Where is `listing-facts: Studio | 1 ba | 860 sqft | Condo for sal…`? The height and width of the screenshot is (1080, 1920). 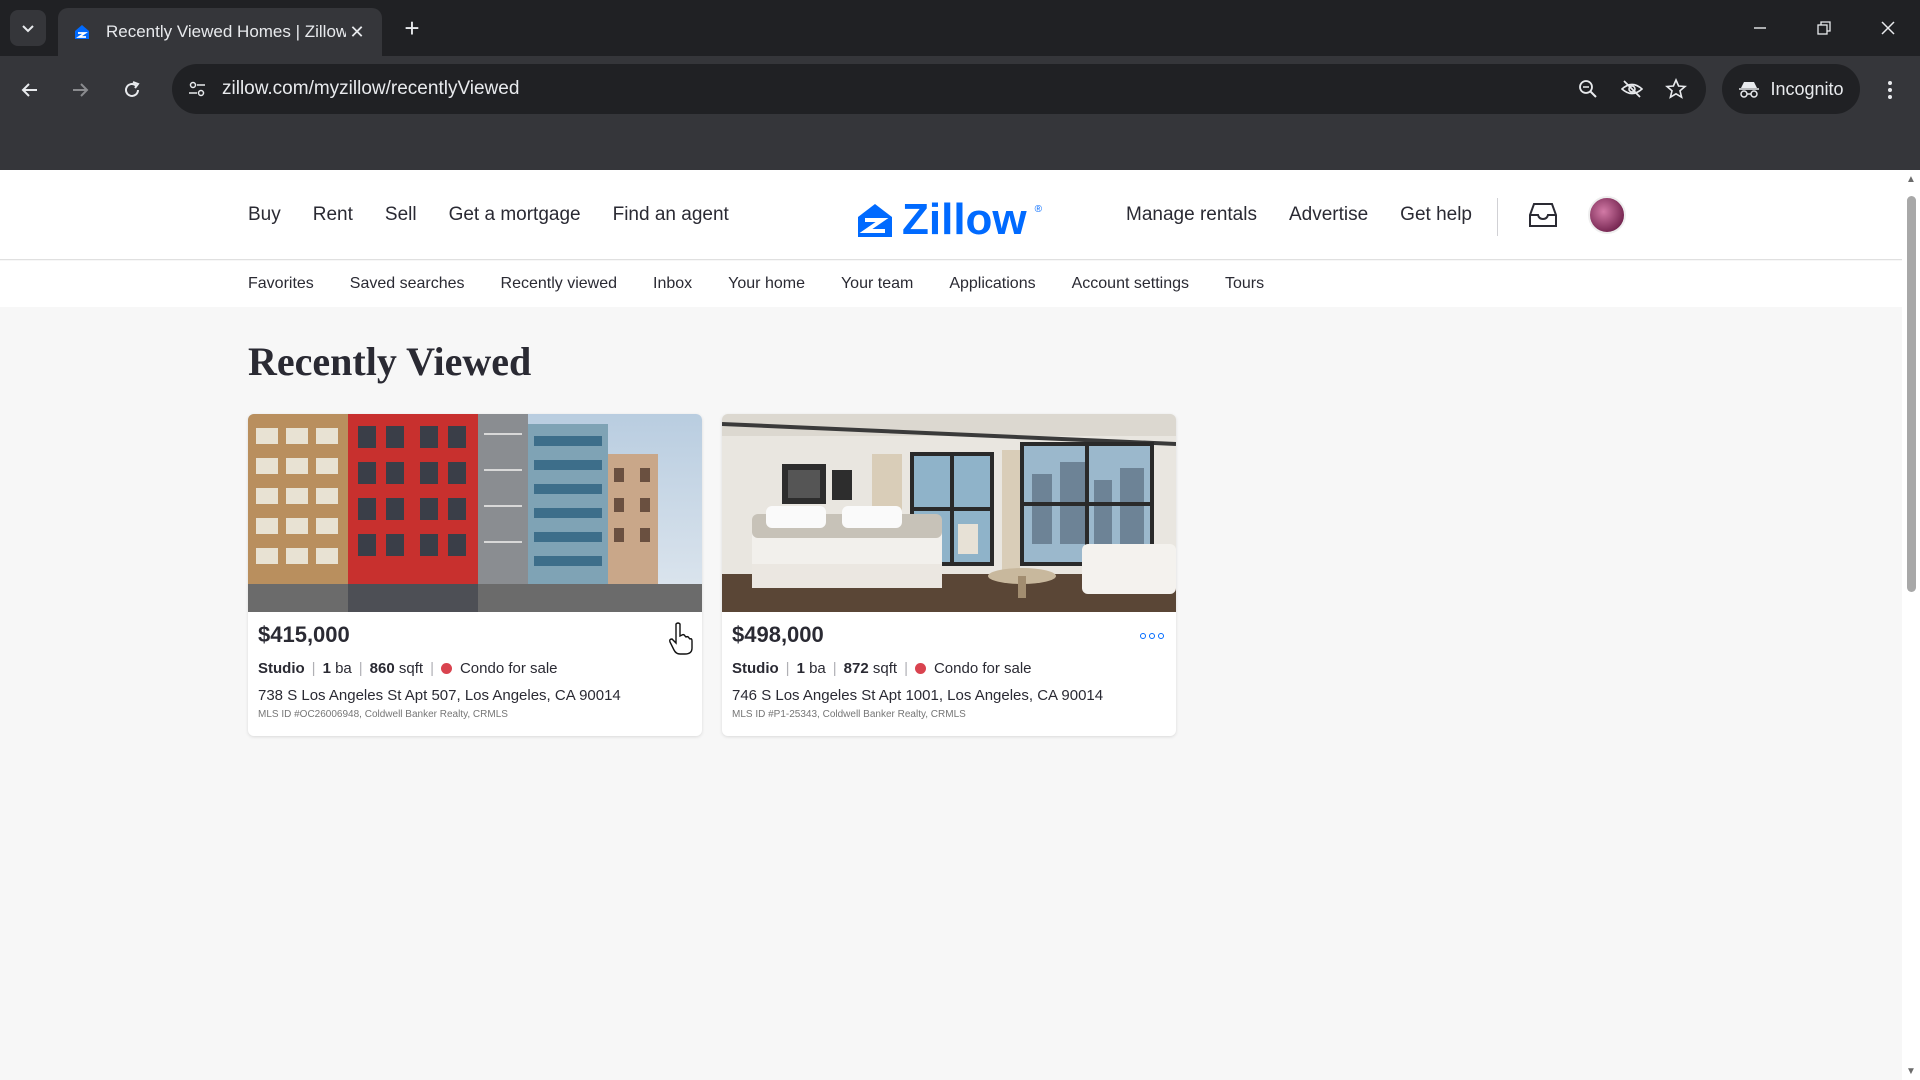 listing-facts: Studio | 1 ba | 860 sqft | Condo for sal… is located at coordinates (408, 668).